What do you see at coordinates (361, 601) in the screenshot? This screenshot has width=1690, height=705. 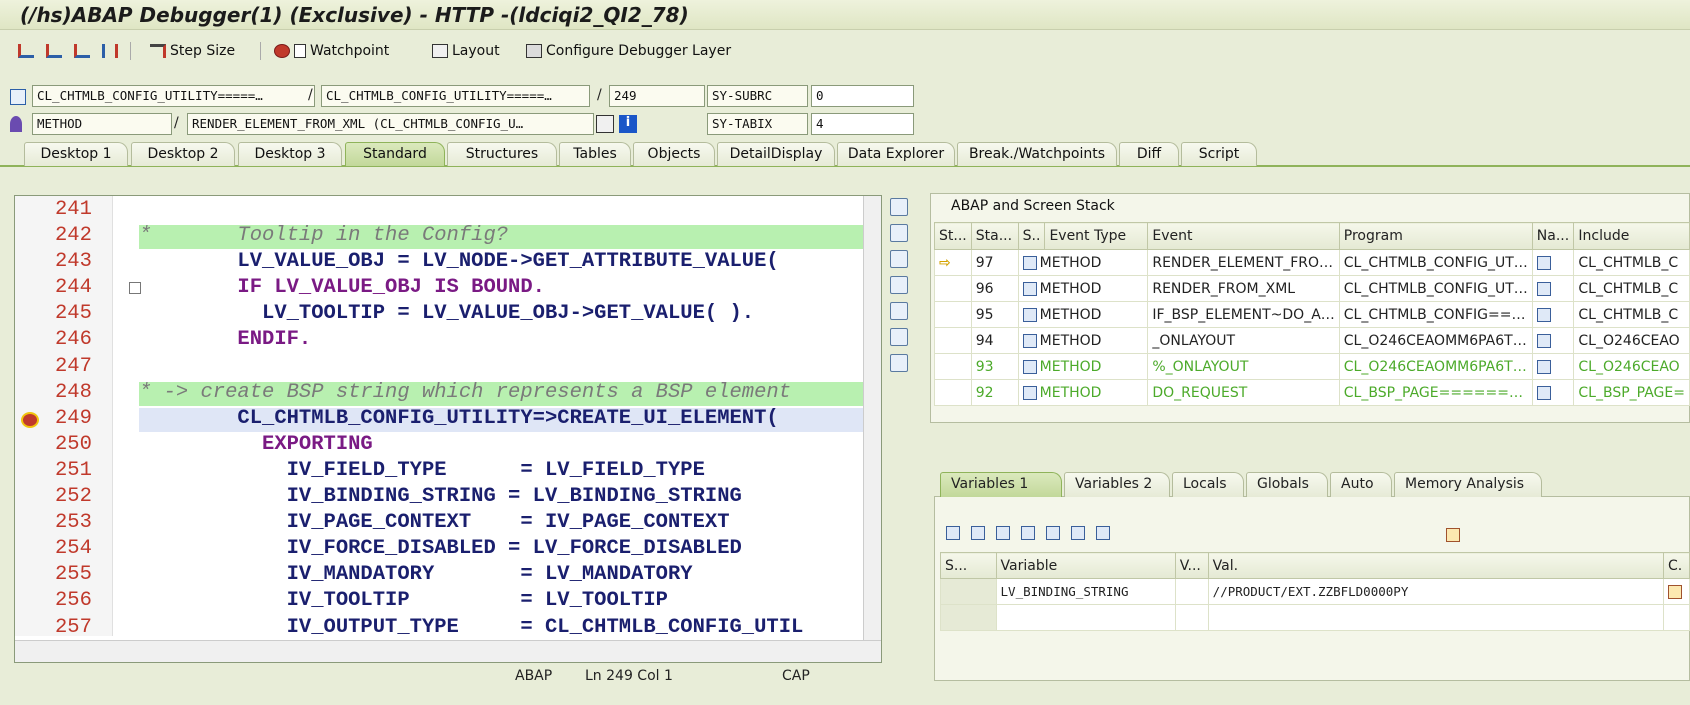 I see `code-line: 256 IV_TOOLTIP = LV_TOOLTIP` at bounding box center [361, 601].